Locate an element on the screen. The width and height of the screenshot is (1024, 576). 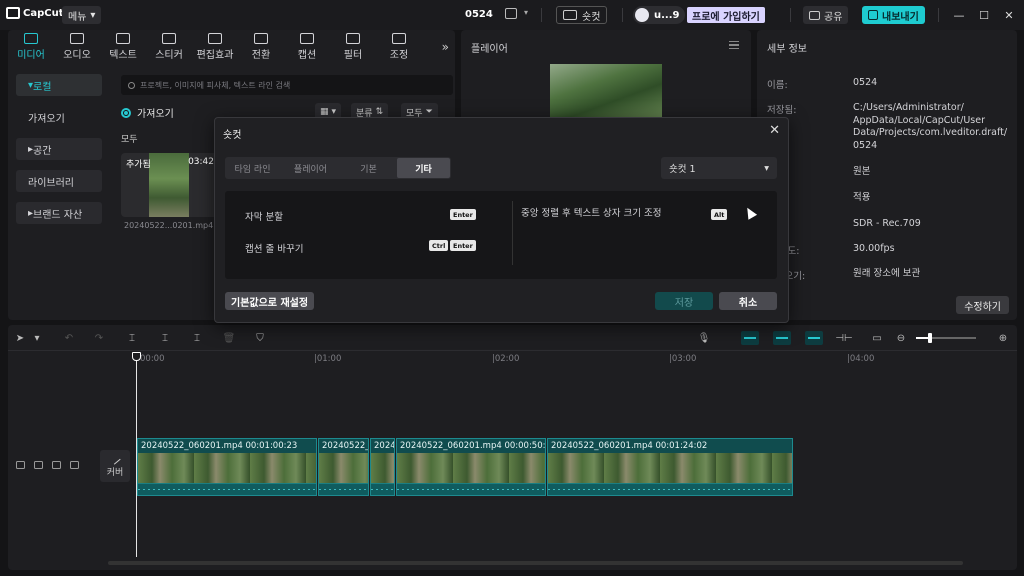
menu-icon is located at coordinates (734, 45).